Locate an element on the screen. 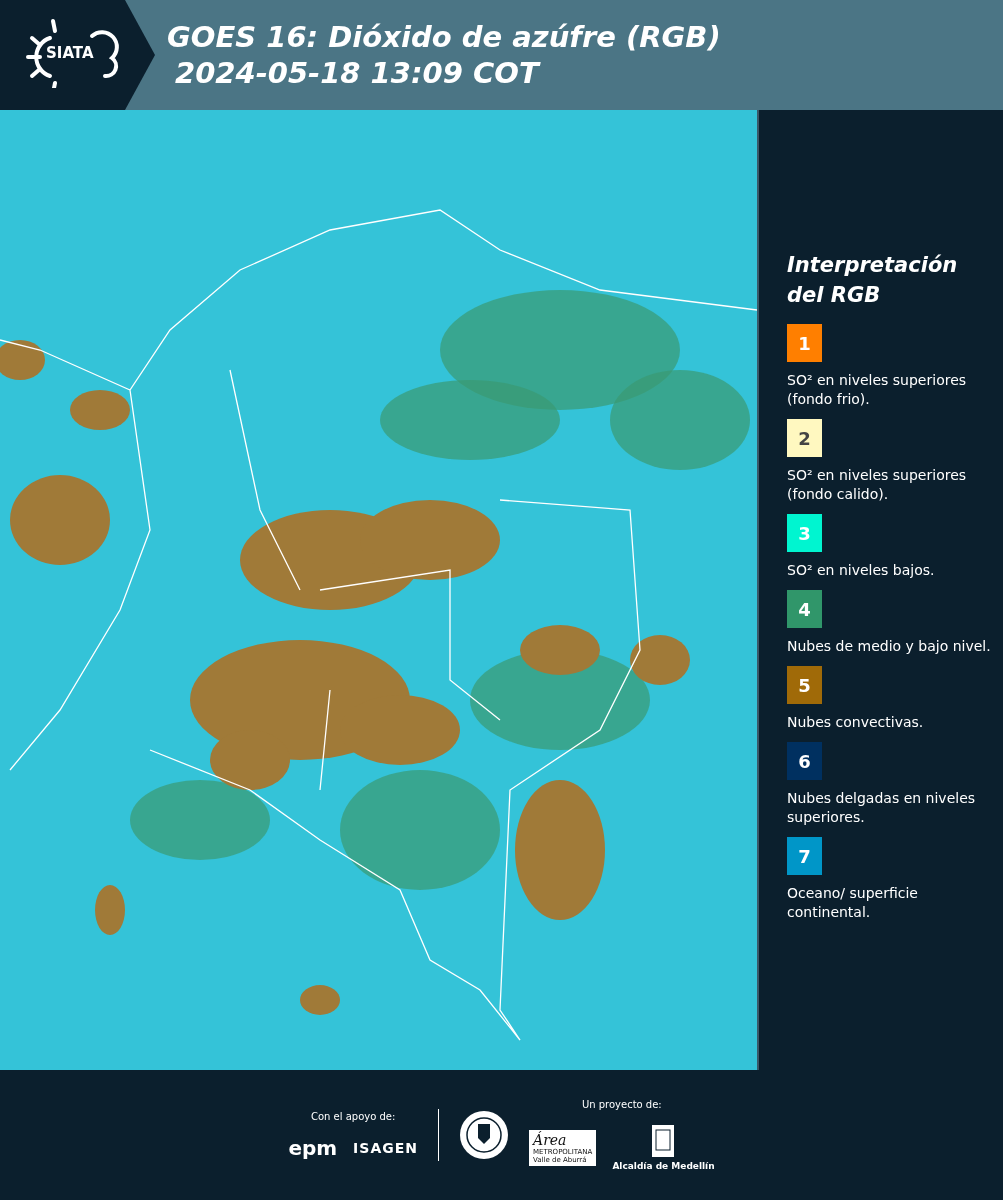  legend-text: Oceano/ superficie continental. is located at coordinates (853, 903).